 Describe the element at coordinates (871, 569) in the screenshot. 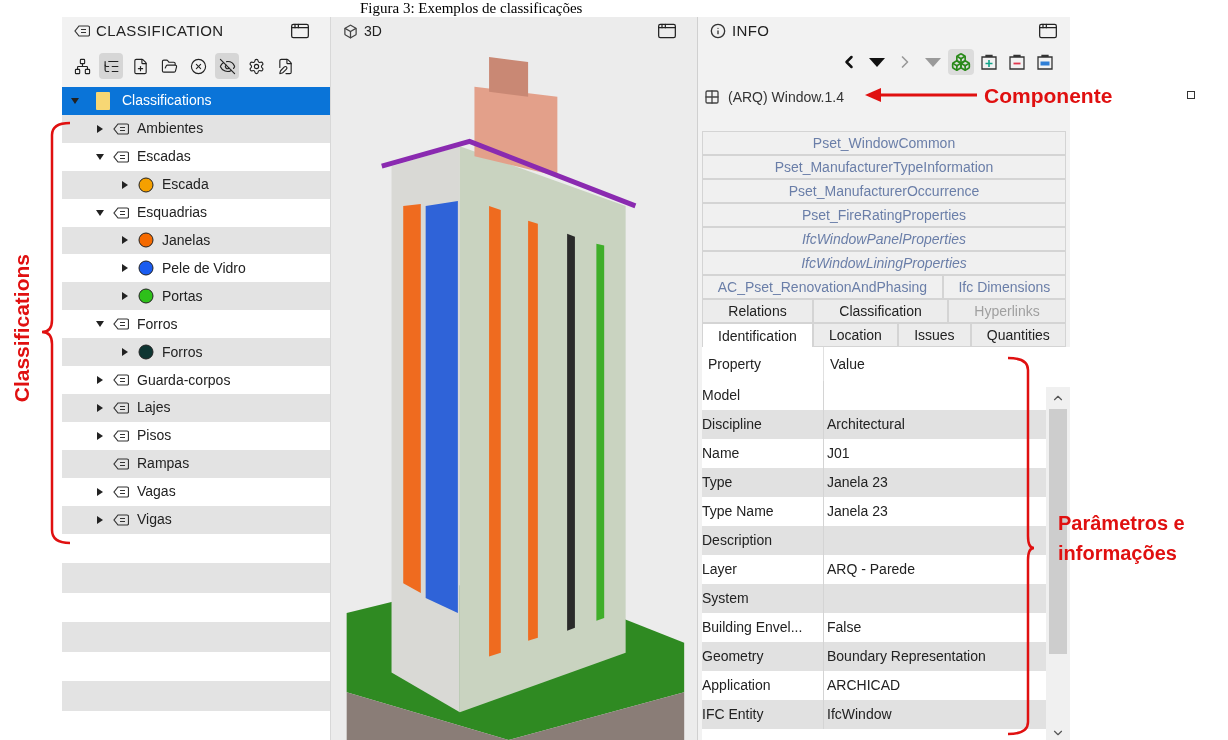

I see `value-cell-text: ARQ - Parede` at that location.